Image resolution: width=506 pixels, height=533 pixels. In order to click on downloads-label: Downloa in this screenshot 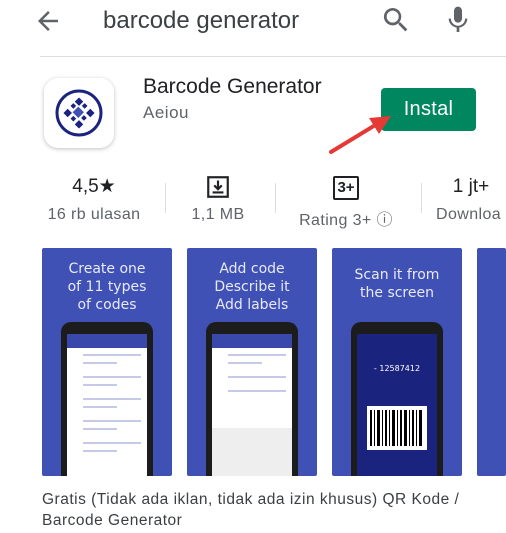, I will do `click(469, 214)`.